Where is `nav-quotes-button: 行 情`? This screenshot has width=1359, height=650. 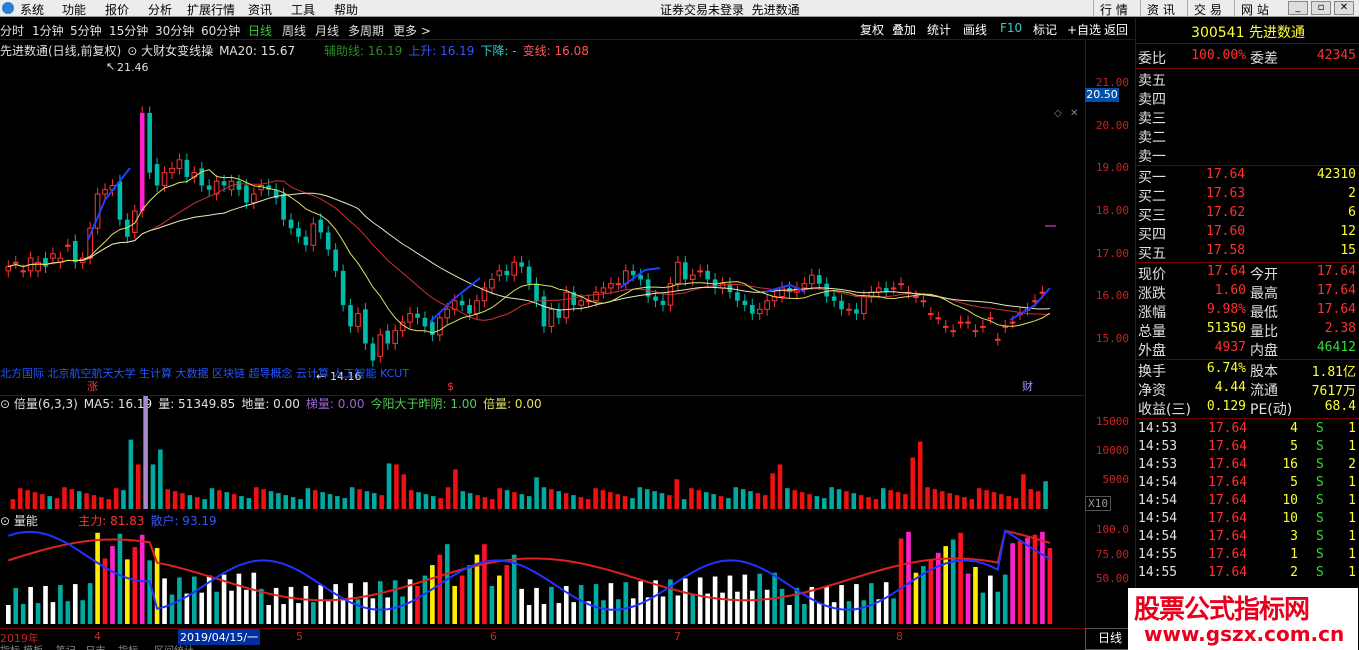
nav-quotes-button: 行 情 is located at coordinates (1113, 8).